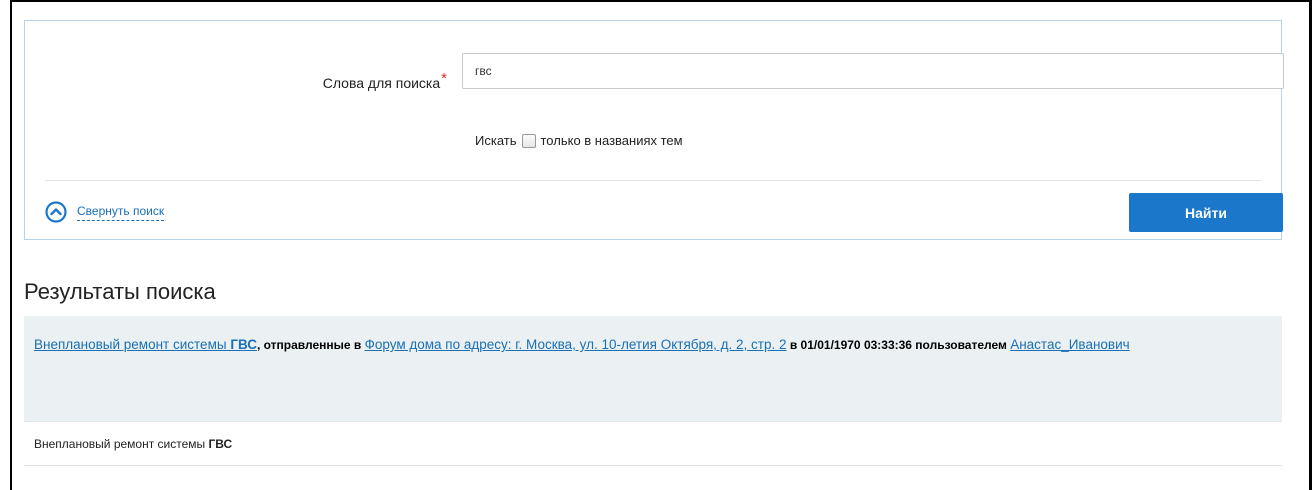 The image size is (1312, 490). What do you see at coordinates (898, 345) in the screenshot?
I see `result-date-text: в 01/01/1970 03:33:36 пользователем` at bounding box center [898, 345].